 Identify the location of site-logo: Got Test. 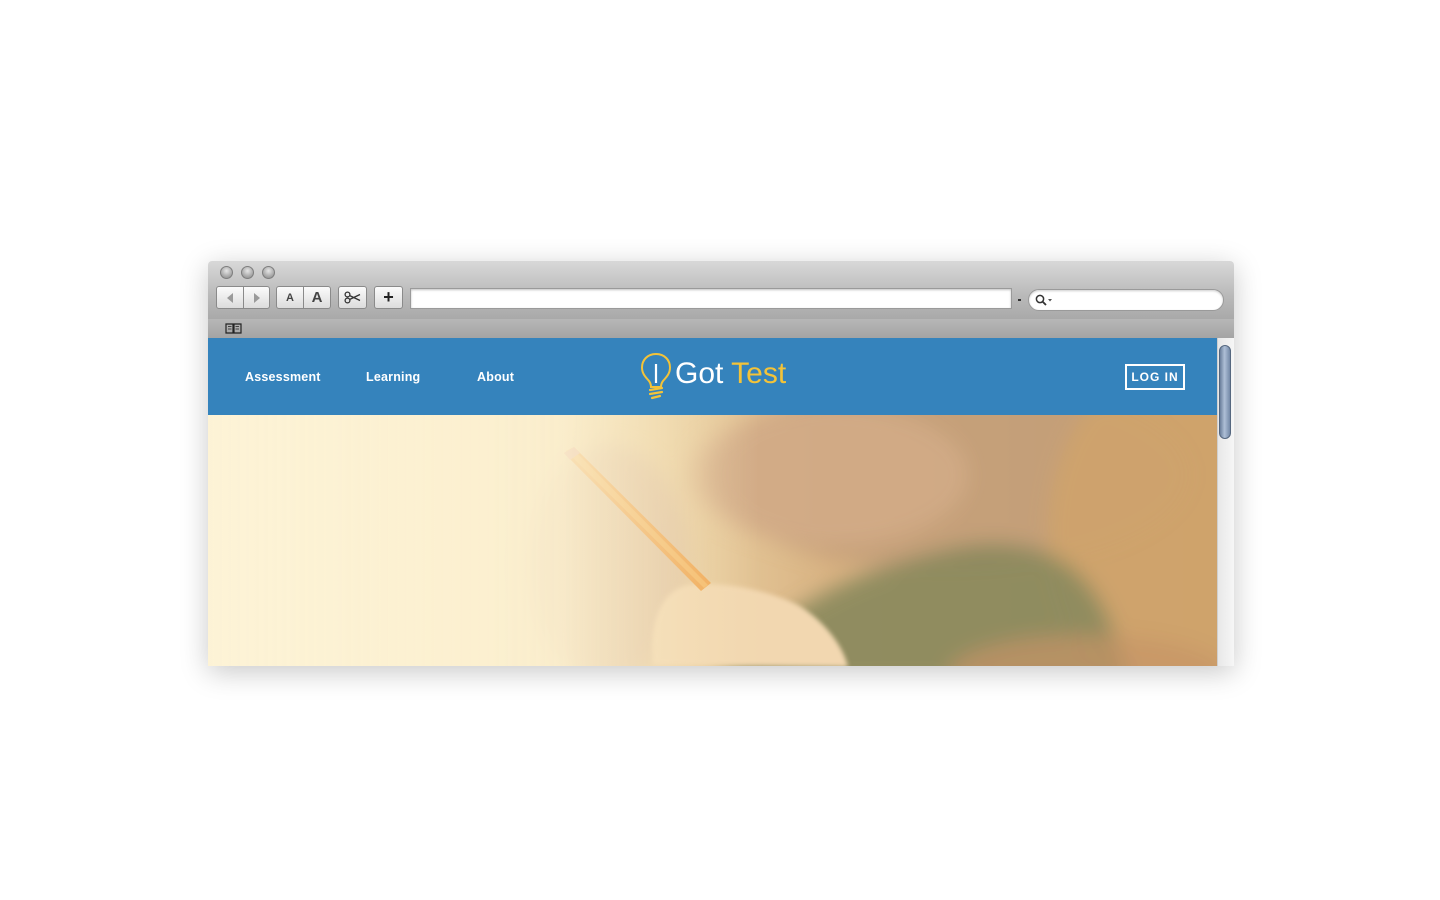
(730, 374).